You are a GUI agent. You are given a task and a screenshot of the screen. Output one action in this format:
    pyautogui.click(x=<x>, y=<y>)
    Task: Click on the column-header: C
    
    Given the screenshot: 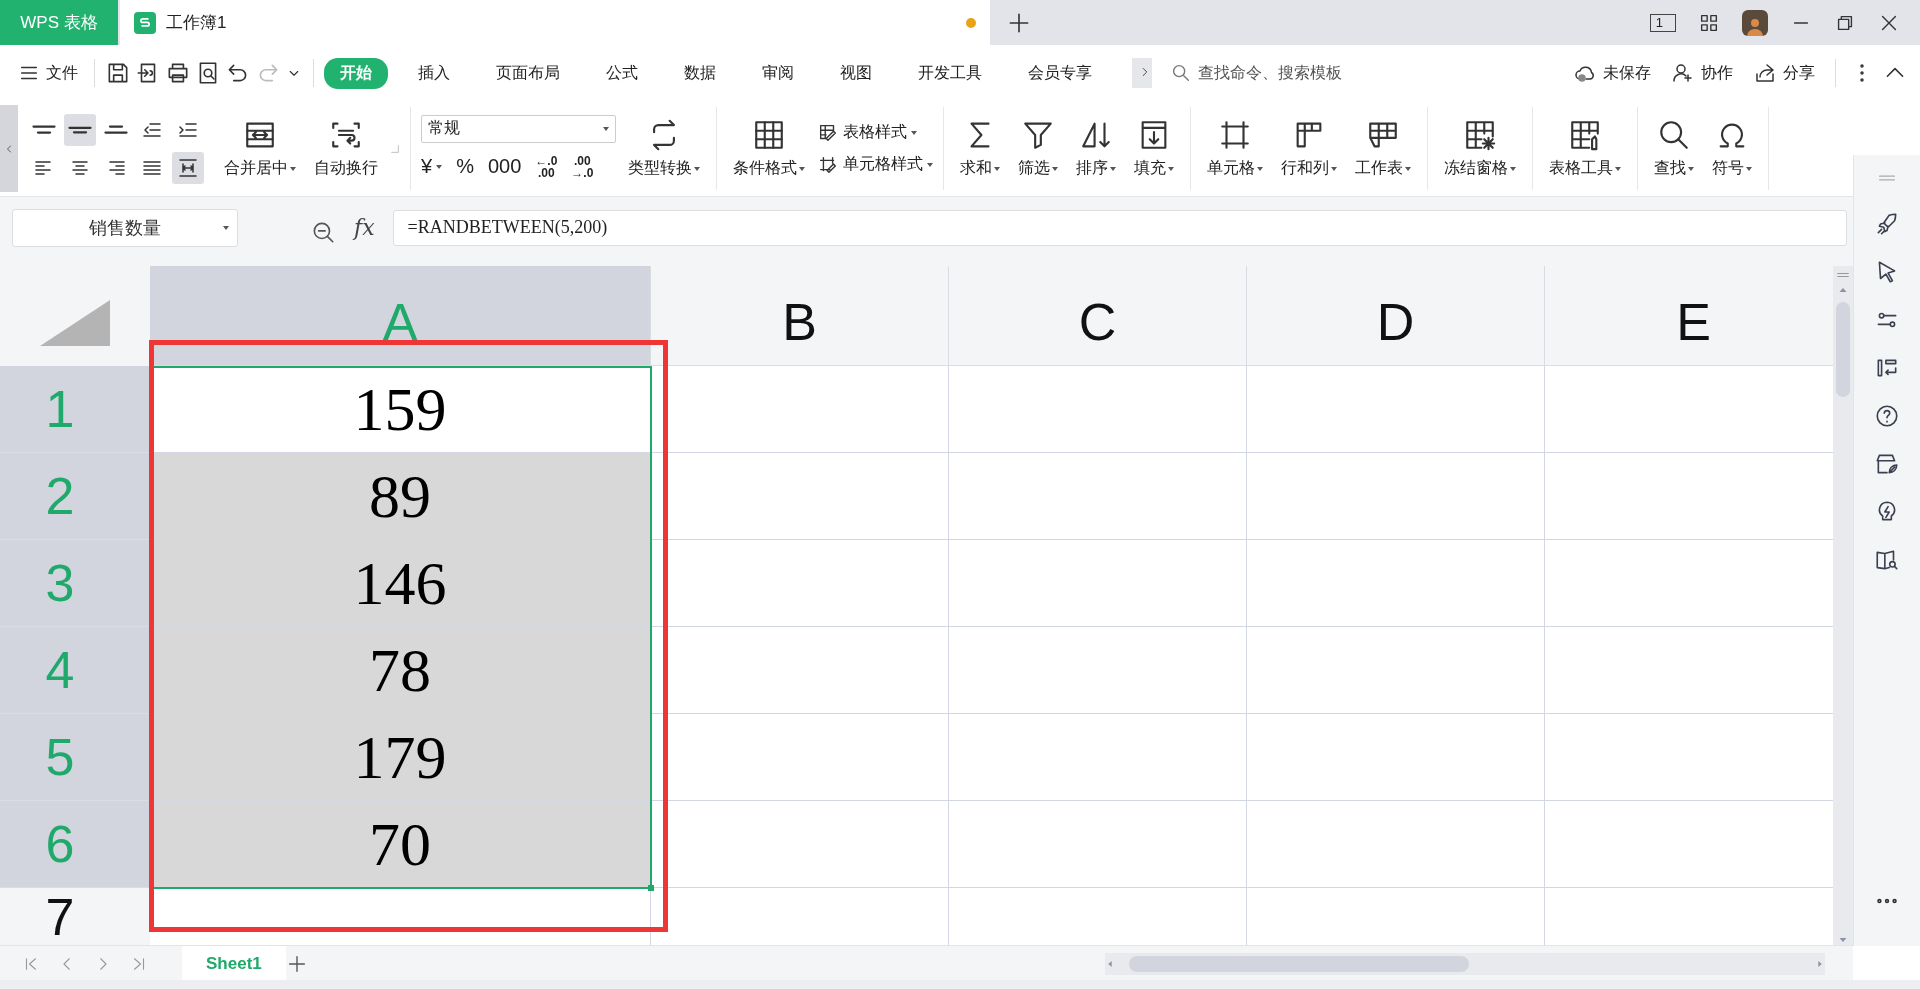 What is the action you would take?
    pyautogui.click(x=1098, y=316)
    